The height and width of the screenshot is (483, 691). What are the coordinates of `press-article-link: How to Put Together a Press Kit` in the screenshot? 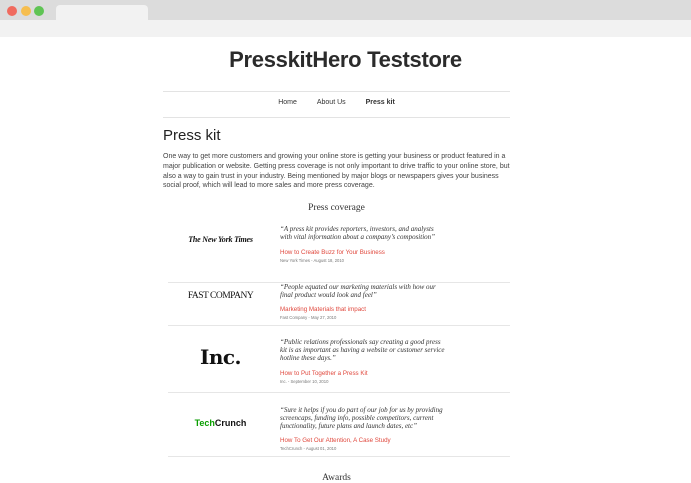 It's located at (324, 373).